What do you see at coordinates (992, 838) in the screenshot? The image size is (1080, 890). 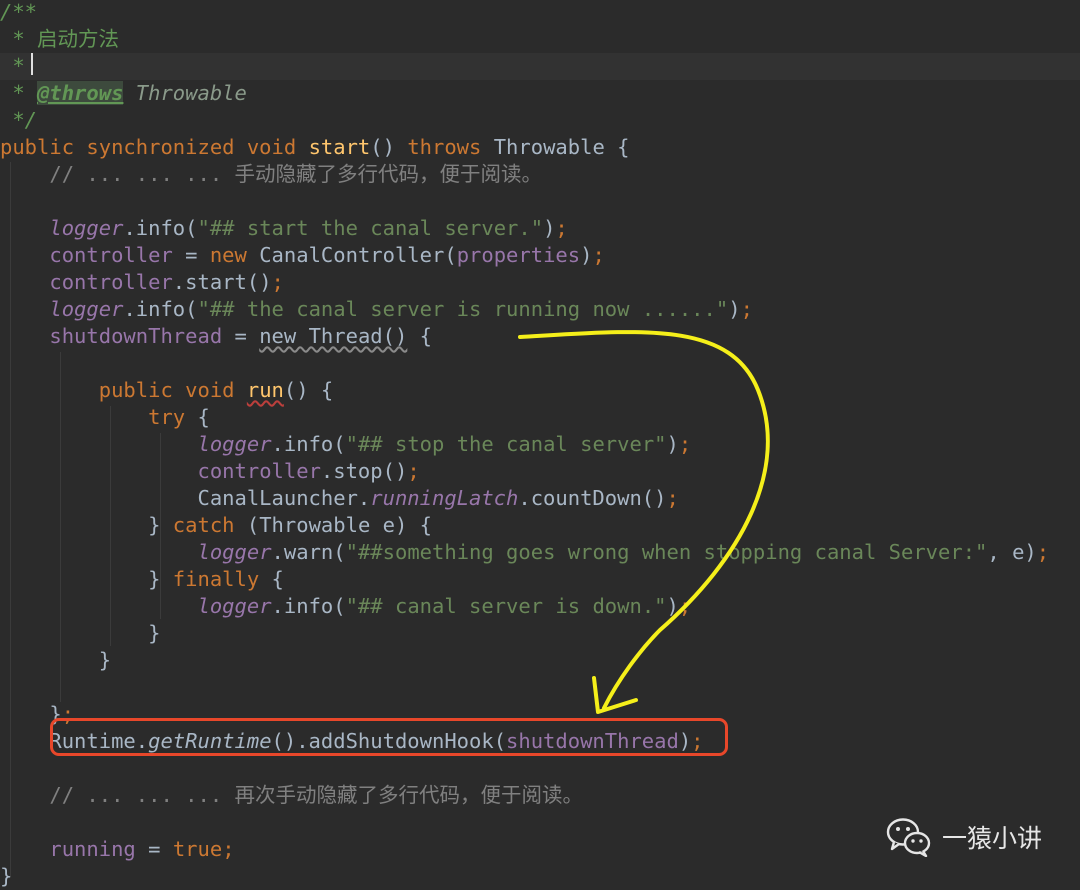 I see `watermark-text: 一猿小讲` at bounding box center [992, 838].